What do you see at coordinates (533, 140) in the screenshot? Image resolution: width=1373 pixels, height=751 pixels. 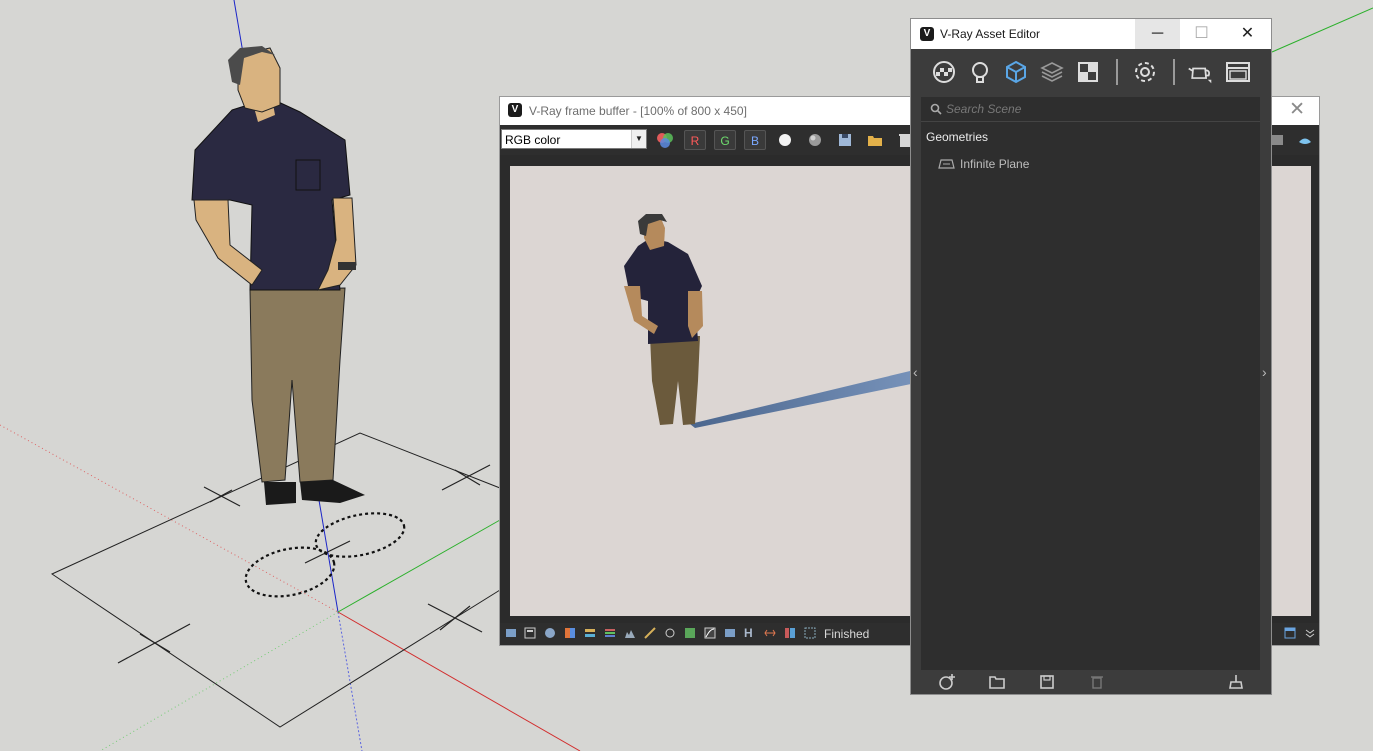 I see `channel-select-value: RGB color` at bounding box center [533, 140].